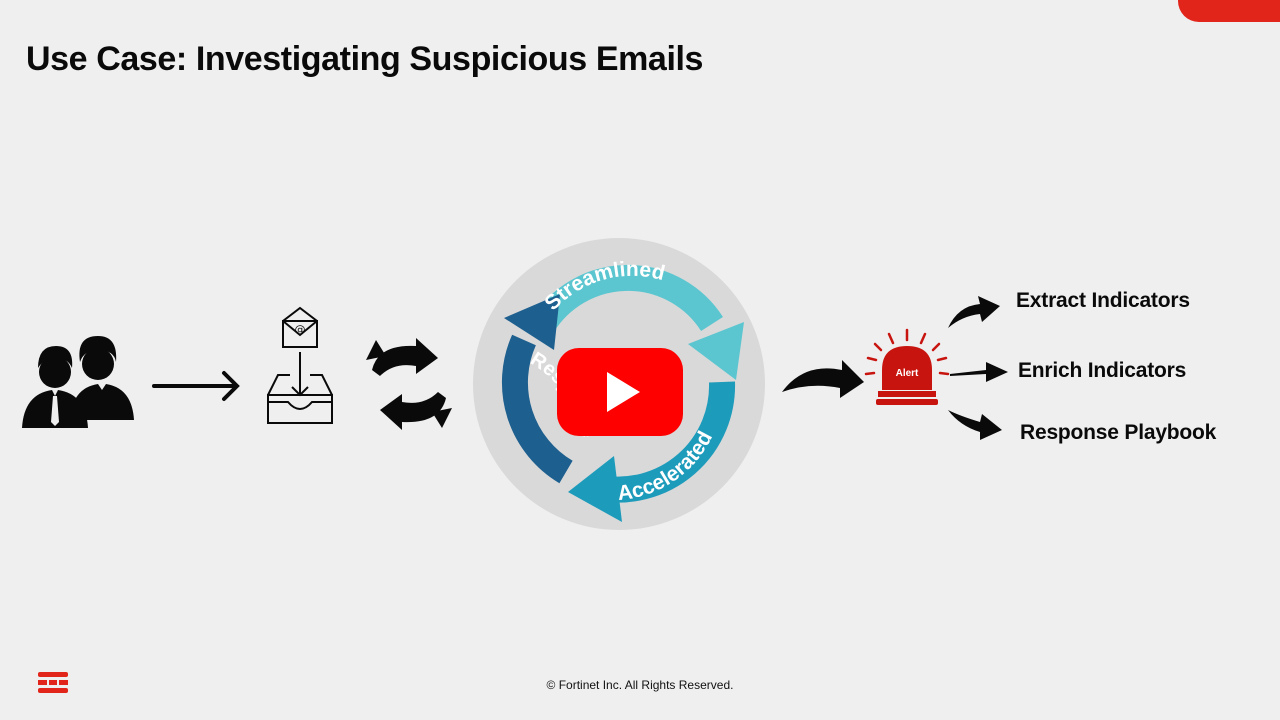 The width and height of the screenshot is (1280, 720). What do you see at coordinates (979, 372) in the screenshot?
I see `outcome-arrow-2-icon` at bounding box center [979, 372].